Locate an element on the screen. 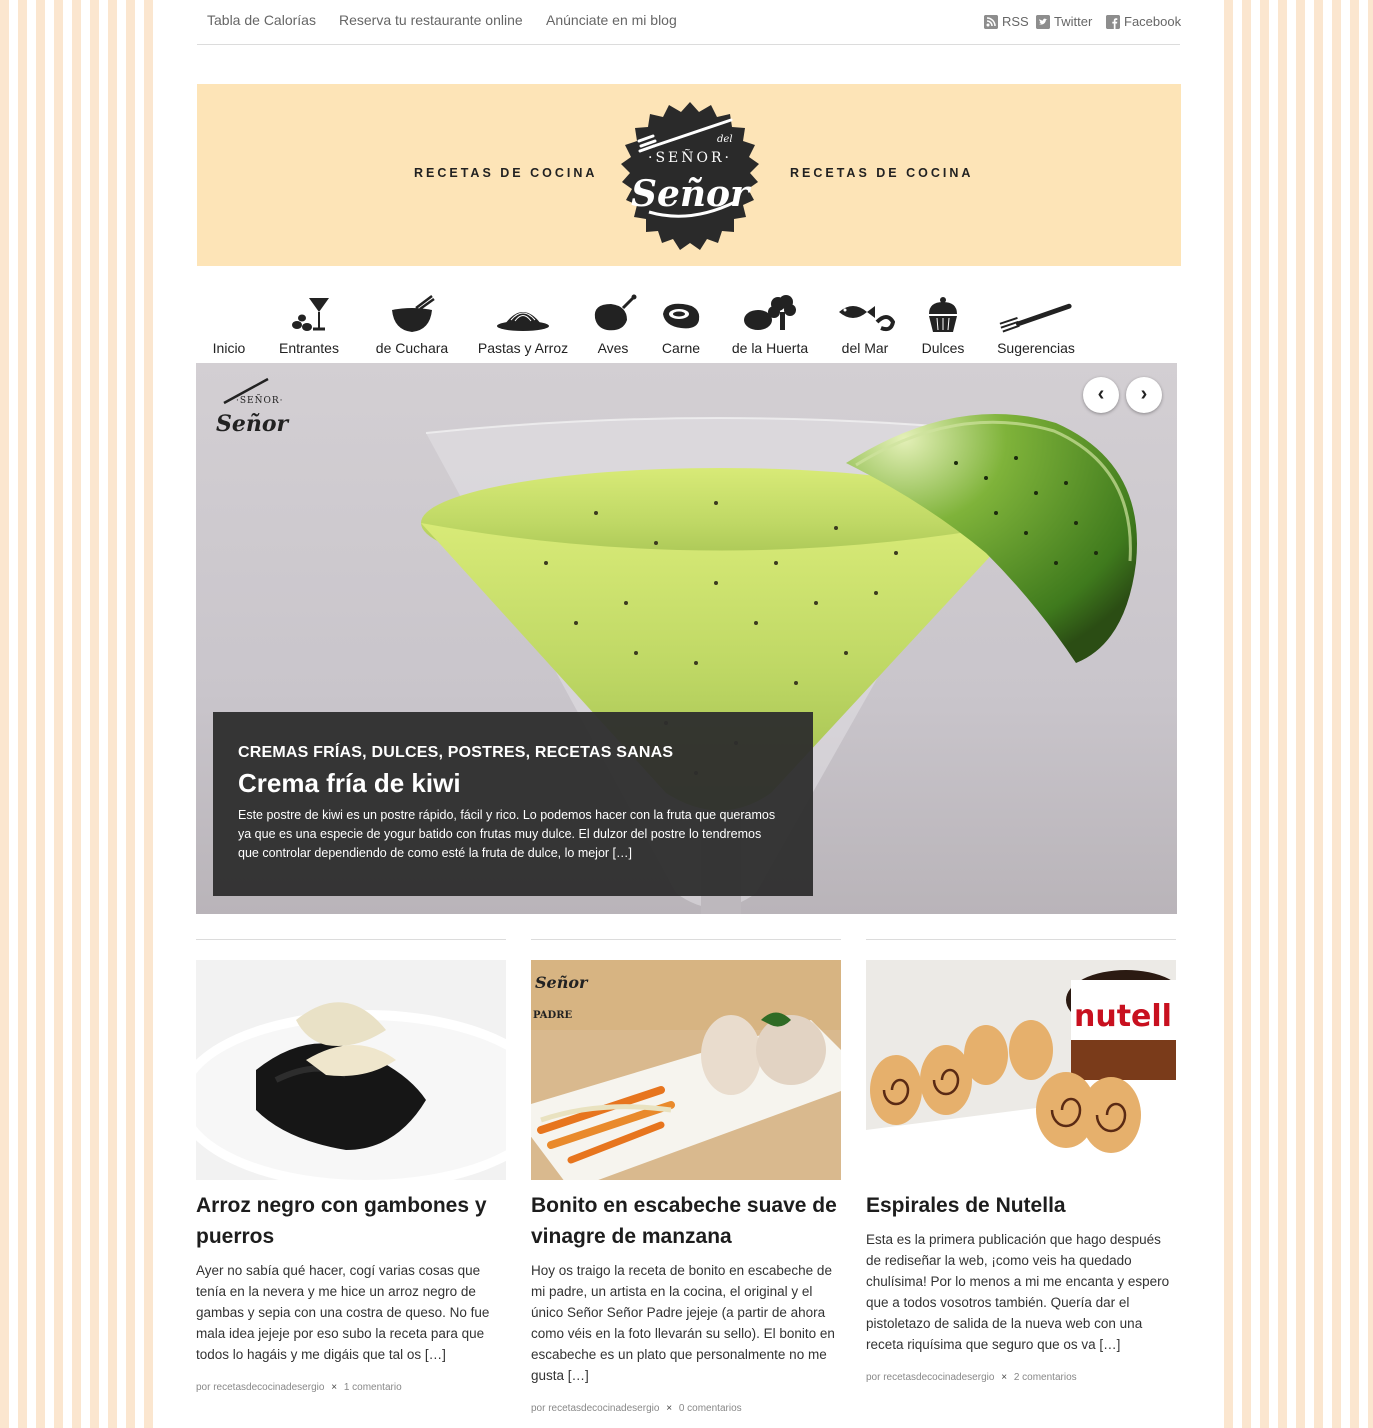  post-comments: 0 comentarios is located at coordinates (710, 1408).